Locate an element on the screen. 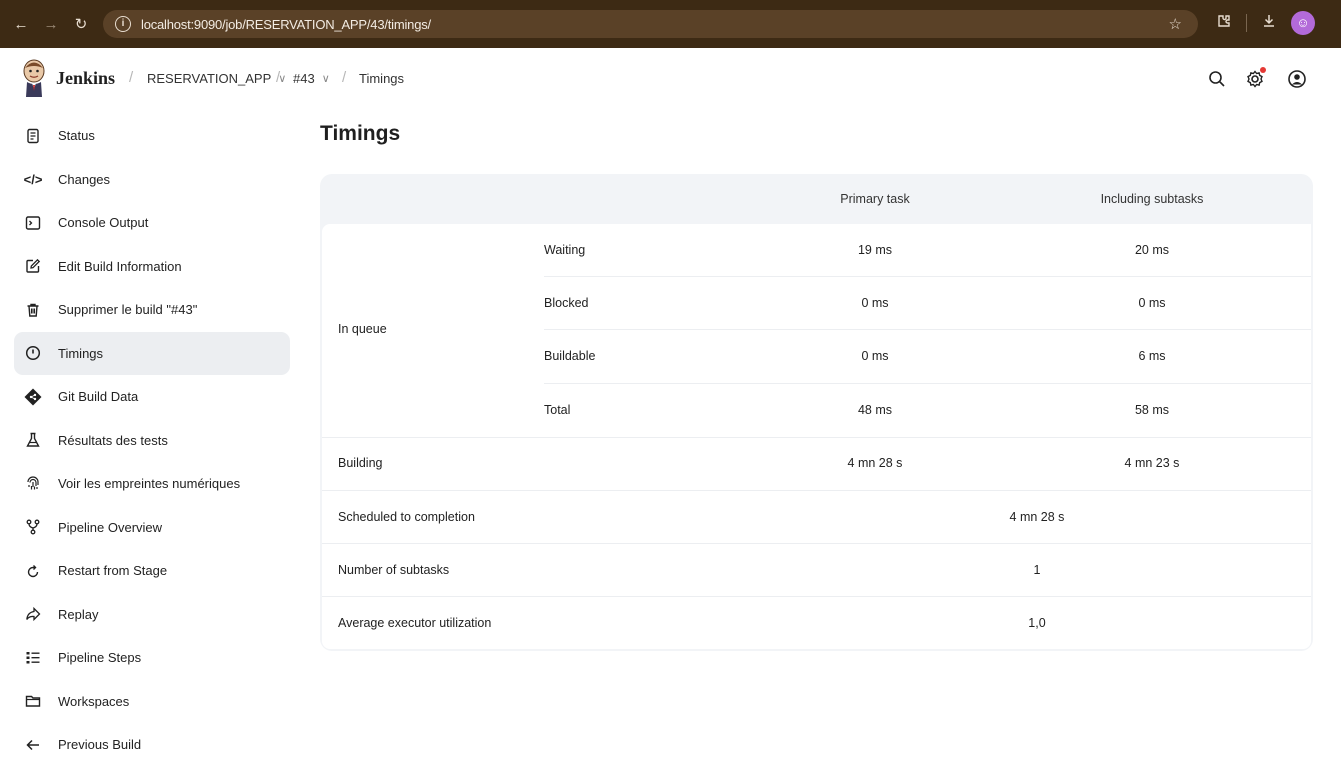  row-label-blocked: Blocked is located at coordinates (566, 303).